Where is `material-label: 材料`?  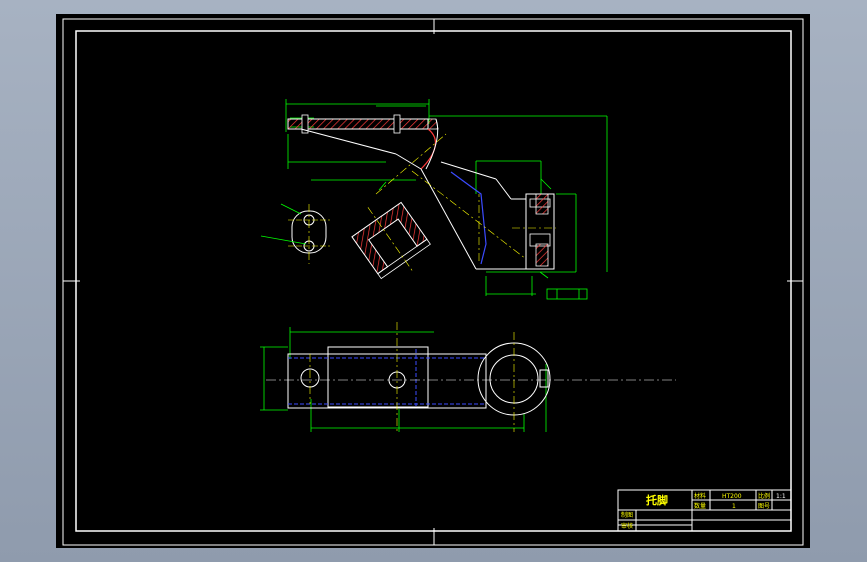
material-label: 材料 is located at coordinates (700, 496).